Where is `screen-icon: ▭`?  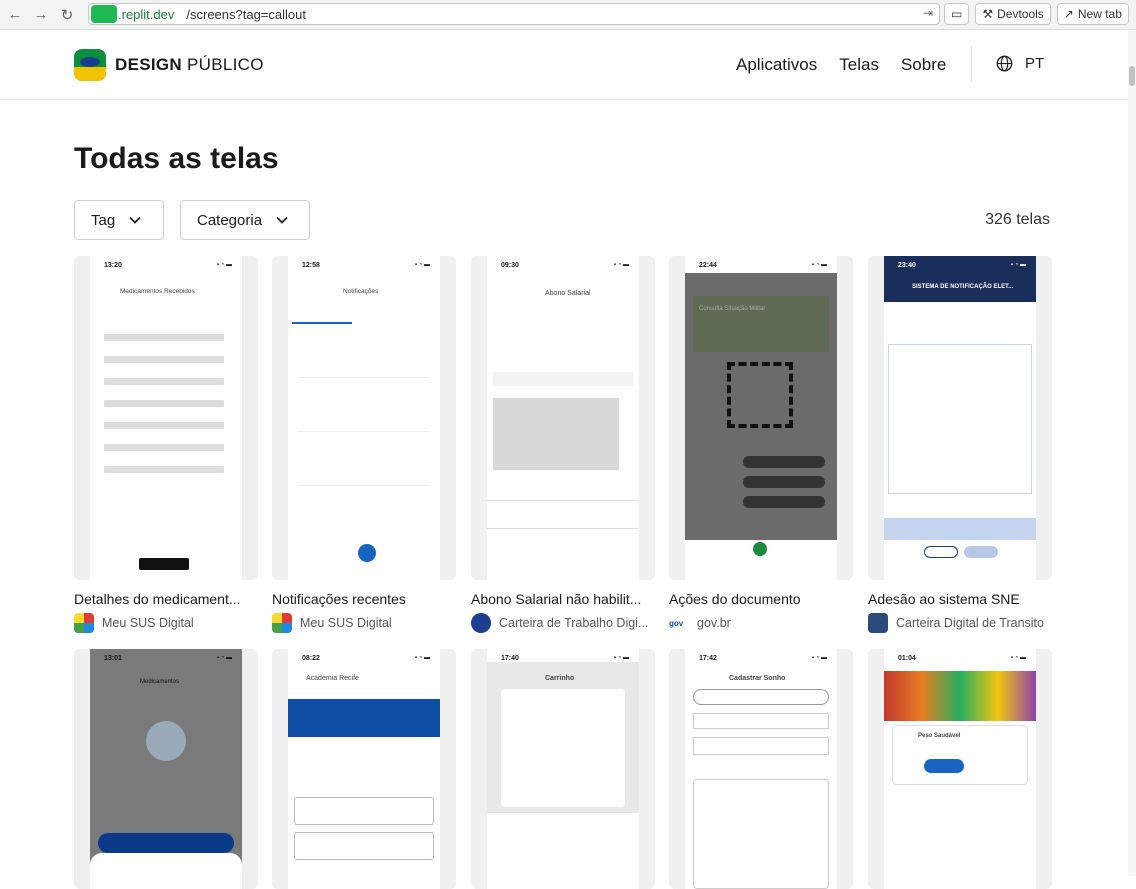
screen-icon: ▭ is located at coordinates (957, 14).